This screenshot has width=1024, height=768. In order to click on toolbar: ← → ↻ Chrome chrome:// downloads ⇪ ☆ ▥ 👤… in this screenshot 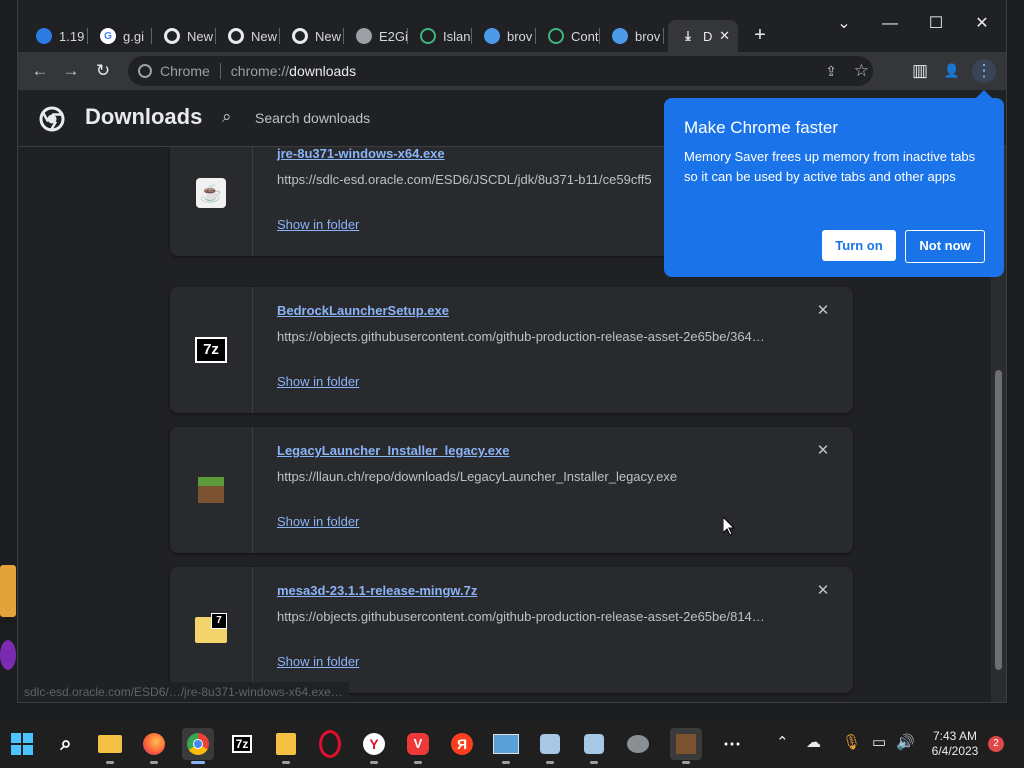, I will do `click(512, 71)`.